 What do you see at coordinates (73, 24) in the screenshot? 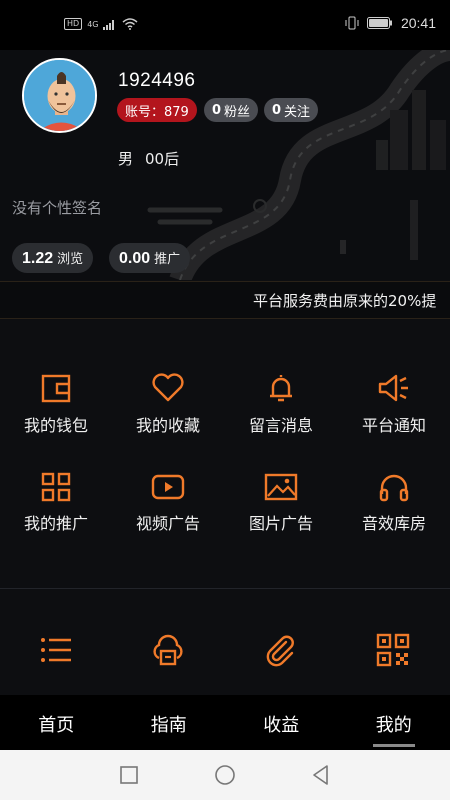
I see `hd-badge: HD` at bounding box center [73, 24].